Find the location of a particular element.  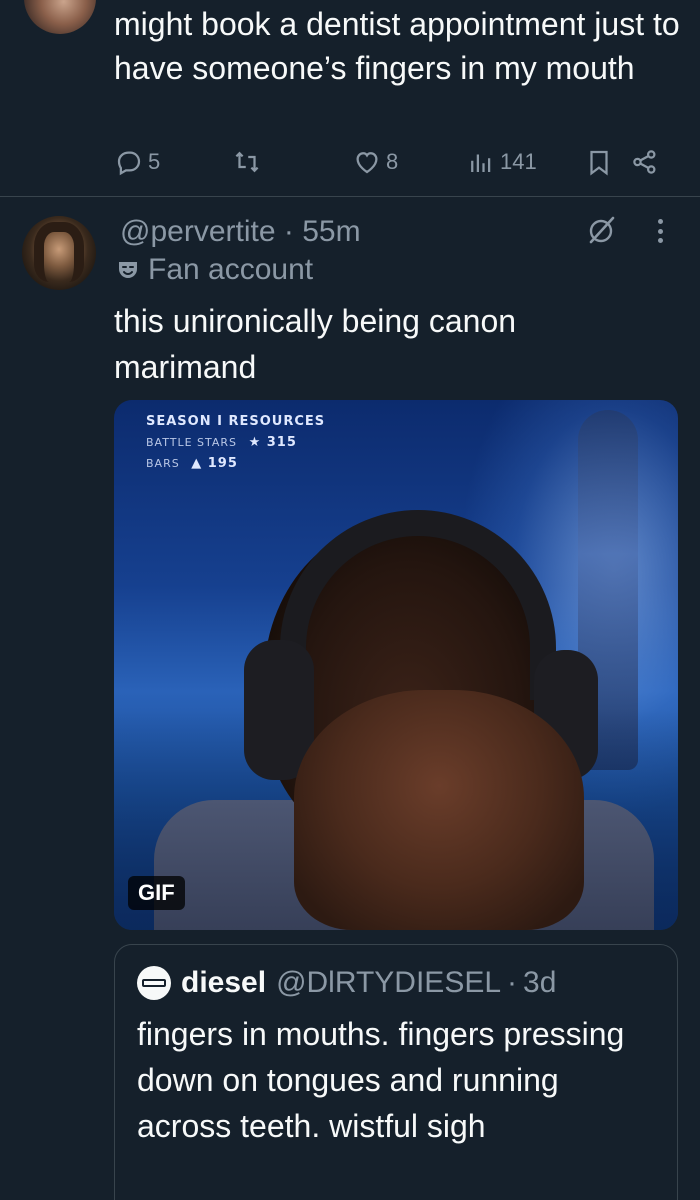

bookmark-button is located at coordinates (599, 162).